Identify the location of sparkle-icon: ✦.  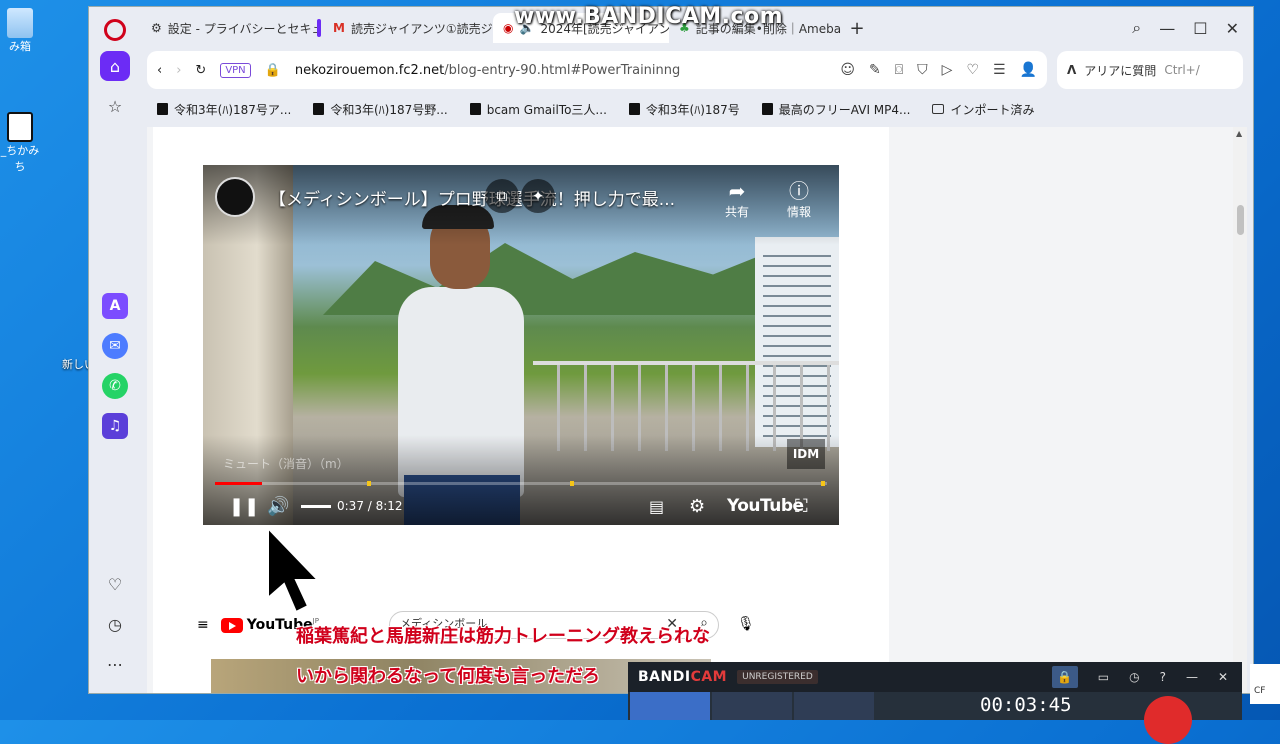
(538, 196).